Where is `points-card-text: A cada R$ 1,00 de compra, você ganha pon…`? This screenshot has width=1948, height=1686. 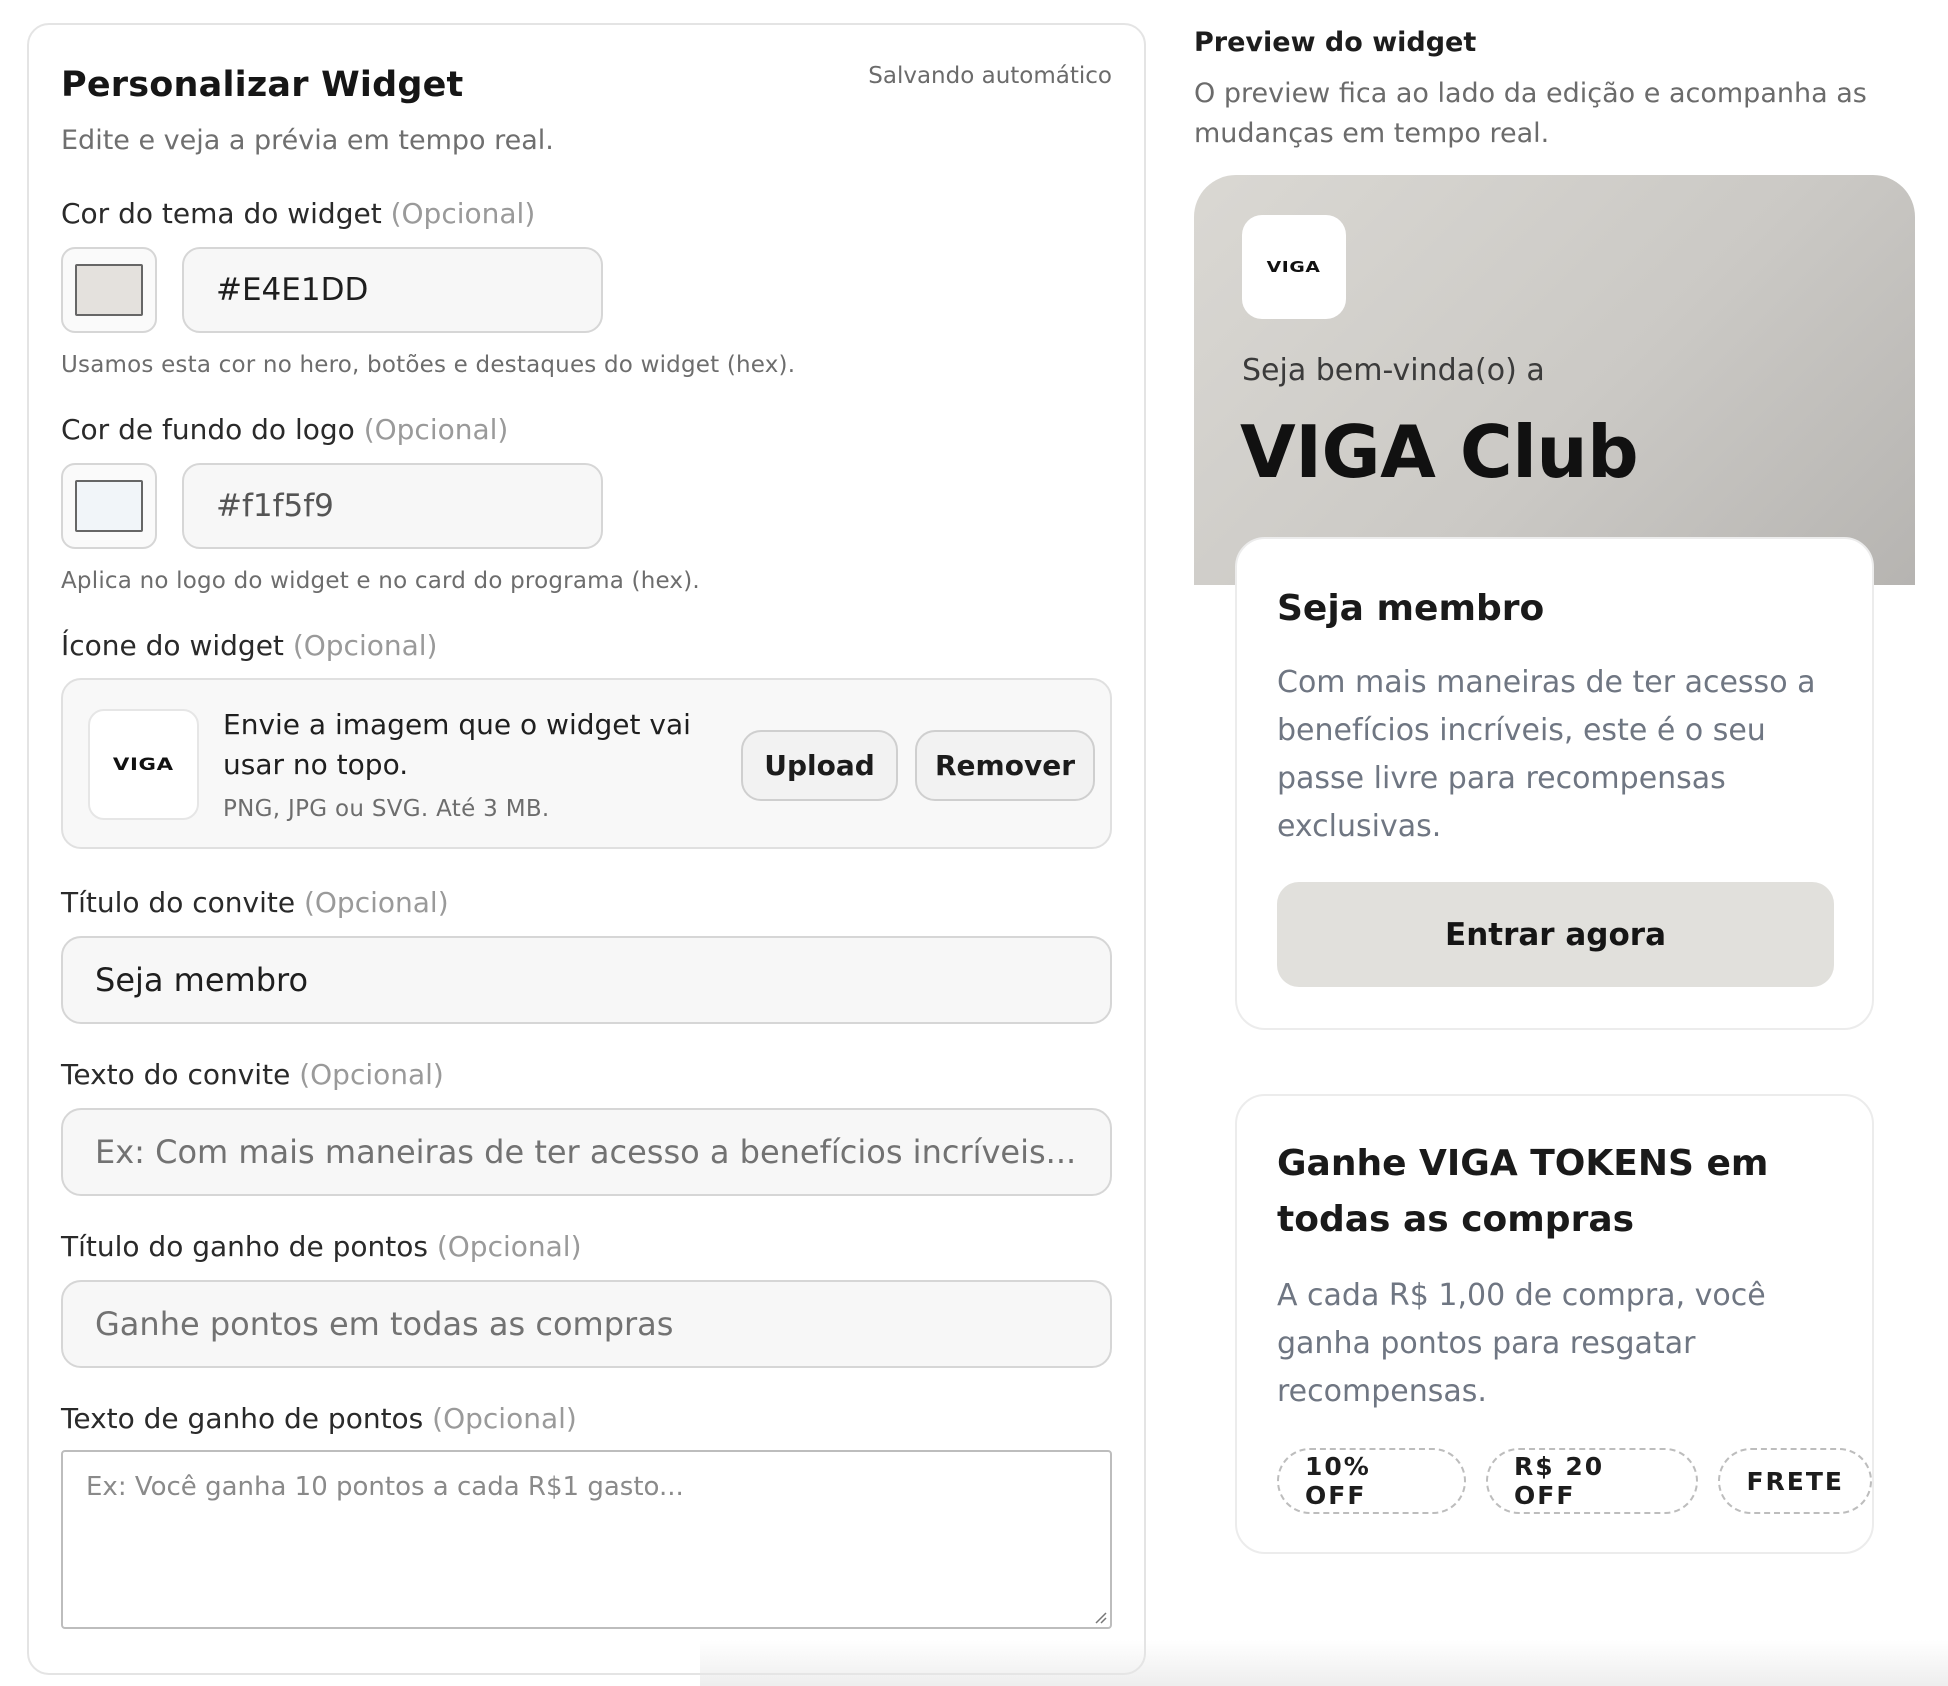
points-card-text: A cada R$ 1,00 de compra, você ganha pon… is located at coordinates (1521, 1343).